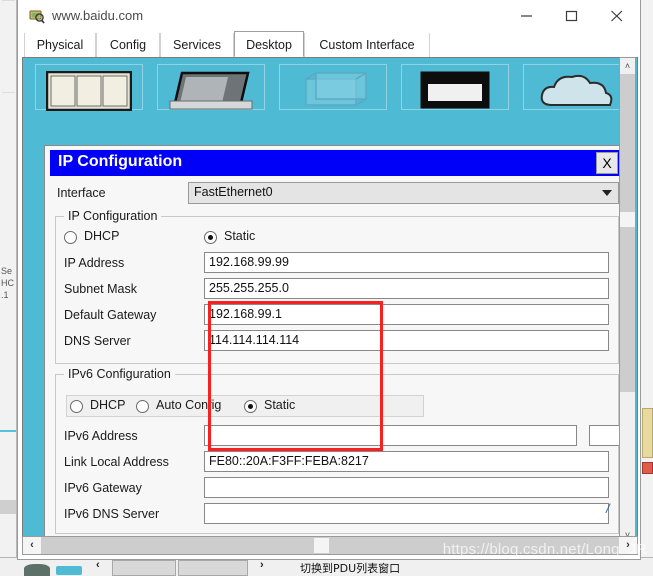  Describe the element at coordinates (32, 545) in the screenshot. I see `scroll-left-icon: ‹` at that location.